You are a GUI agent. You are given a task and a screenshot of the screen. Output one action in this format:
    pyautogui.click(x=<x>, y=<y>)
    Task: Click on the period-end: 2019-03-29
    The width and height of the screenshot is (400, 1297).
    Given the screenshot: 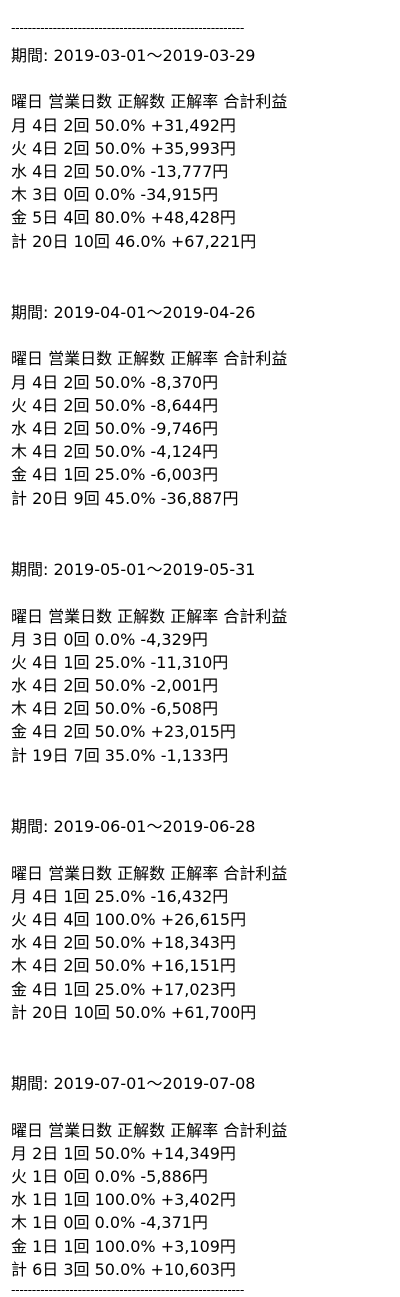 What is the action you would take?
    pyautogui.click(x=209, y=55)
    